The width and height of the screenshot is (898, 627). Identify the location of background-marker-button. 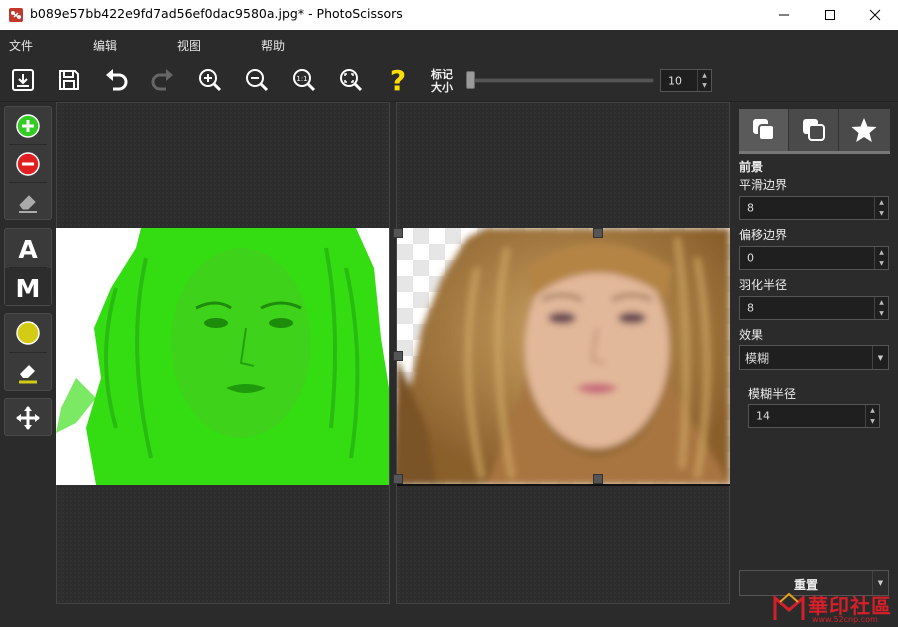
(28, 163).